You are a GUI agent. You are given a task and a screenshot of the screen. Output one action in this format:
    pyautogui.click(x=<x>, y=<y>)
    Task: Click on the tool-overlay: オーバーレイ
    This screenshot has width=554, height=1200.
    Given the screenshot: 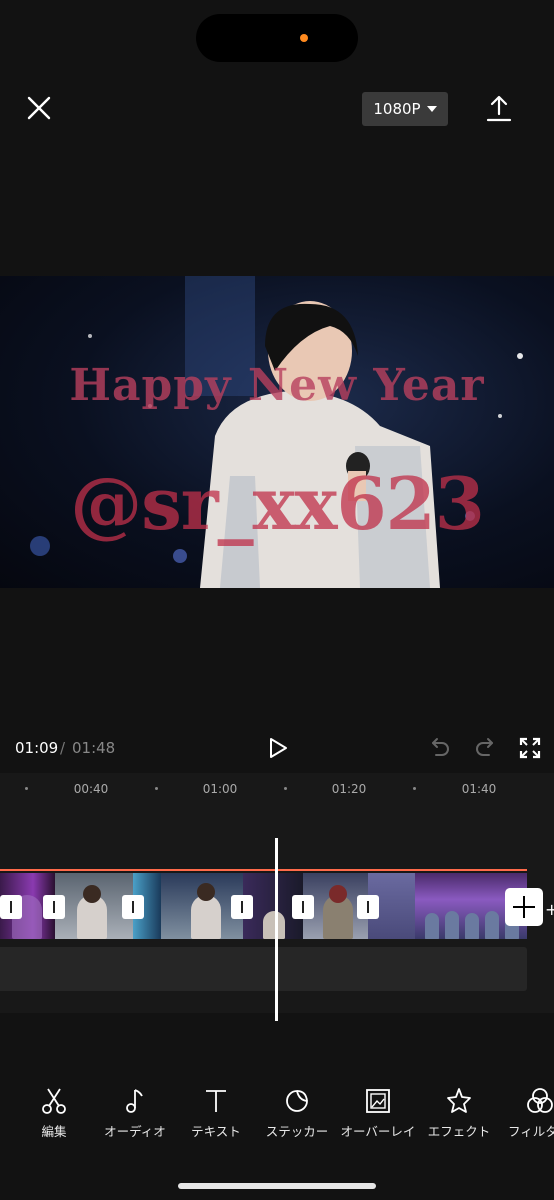 What is the action you would take?
    pyautogui.click(x=378, y=1113)
    